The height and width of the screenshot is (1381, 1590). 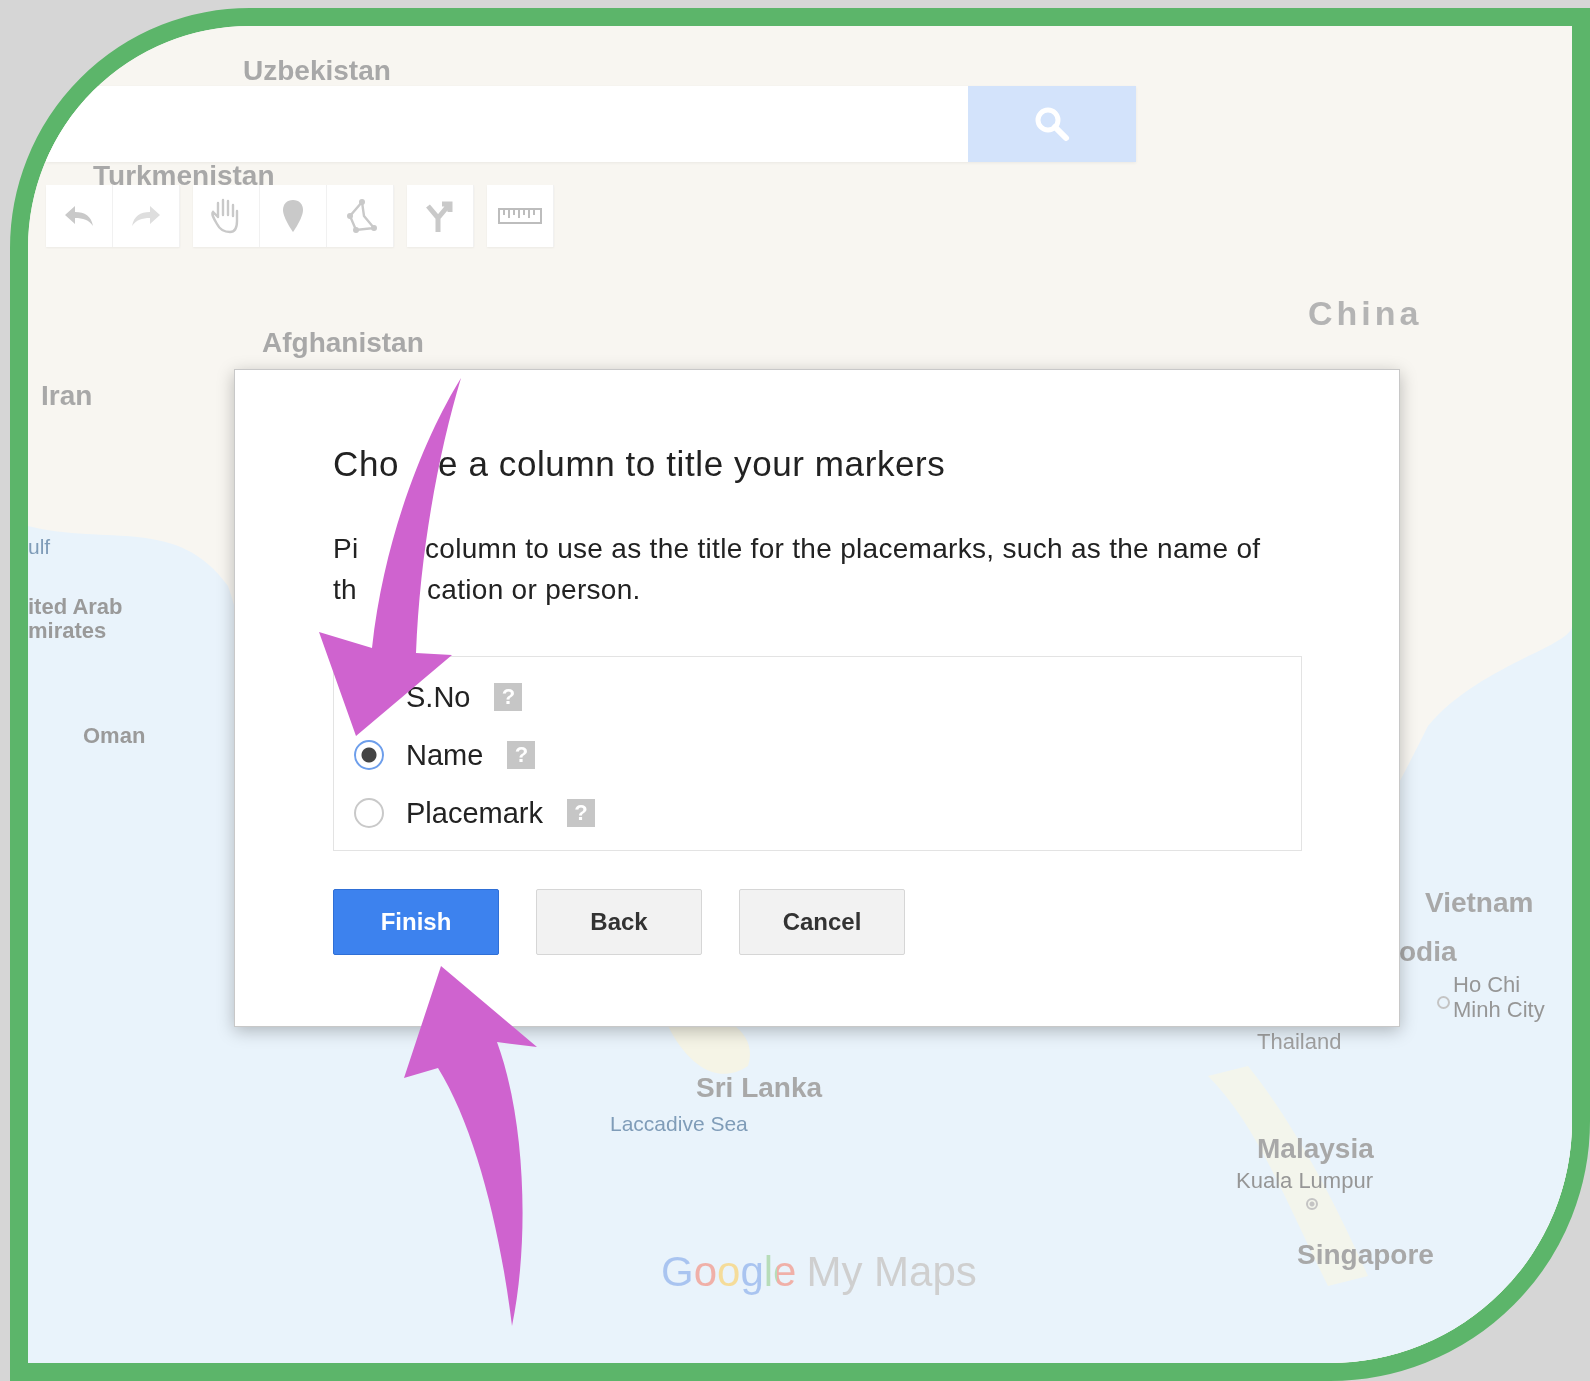 What do you see at coordinates (1428, 952) in the screenshot?
I see `place-label: odia` at bounding box center [1428, 952].